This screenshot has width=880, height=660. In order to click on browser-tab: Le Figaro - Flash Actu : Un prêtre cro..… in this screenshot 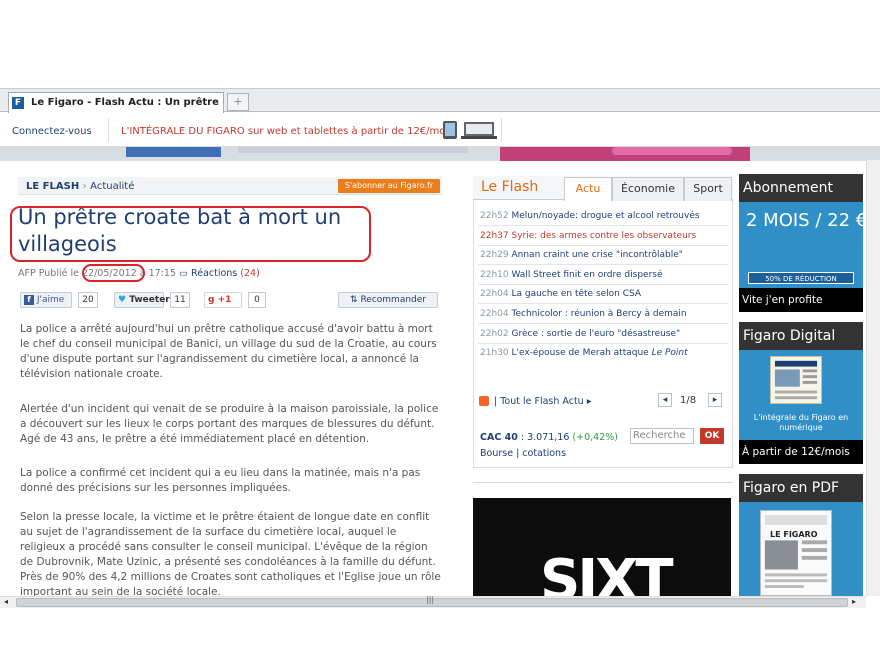, I will do `click(116, 102)`.